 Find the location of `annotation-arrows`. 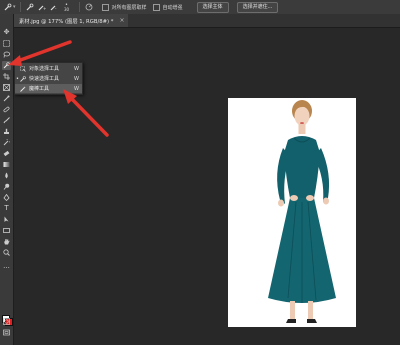

annotation-arrows is located at coordinates (58, 88).